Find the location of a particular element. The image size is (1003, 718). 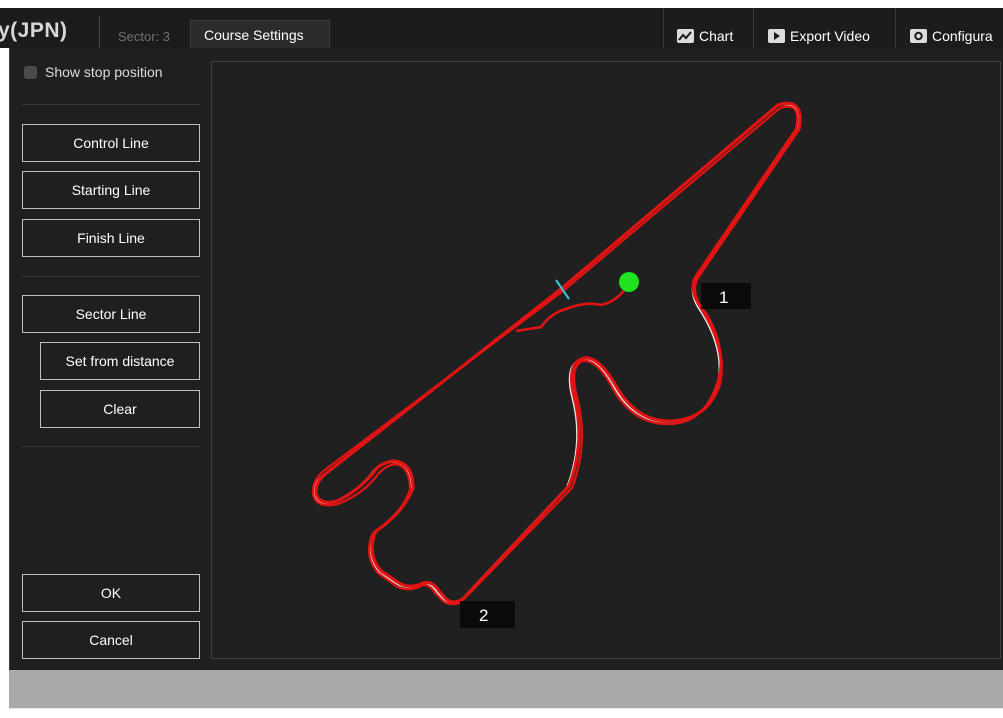

ok-button: OK is located at coordinates (111, 593).